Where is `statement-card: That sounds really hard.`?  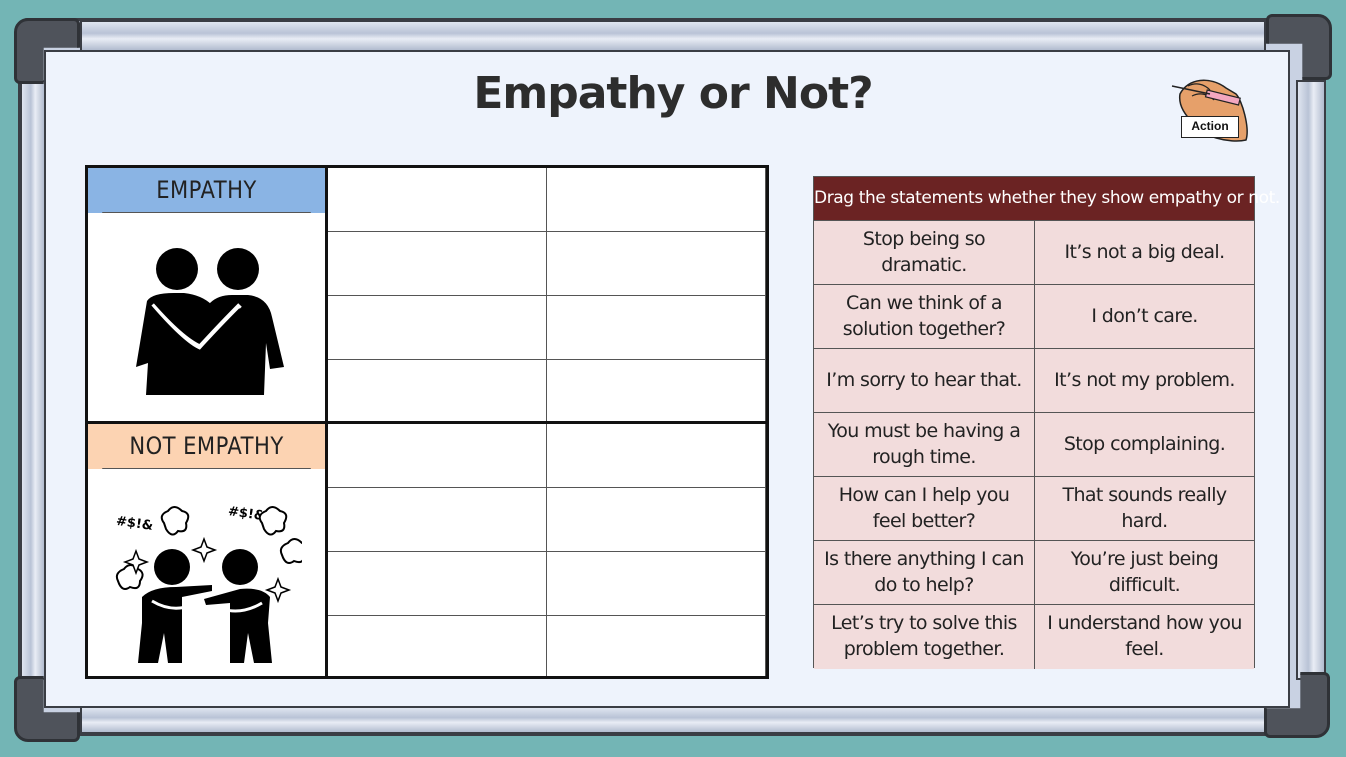 statement-card: That sounds really hard. is located at coordinates (1144, 508).